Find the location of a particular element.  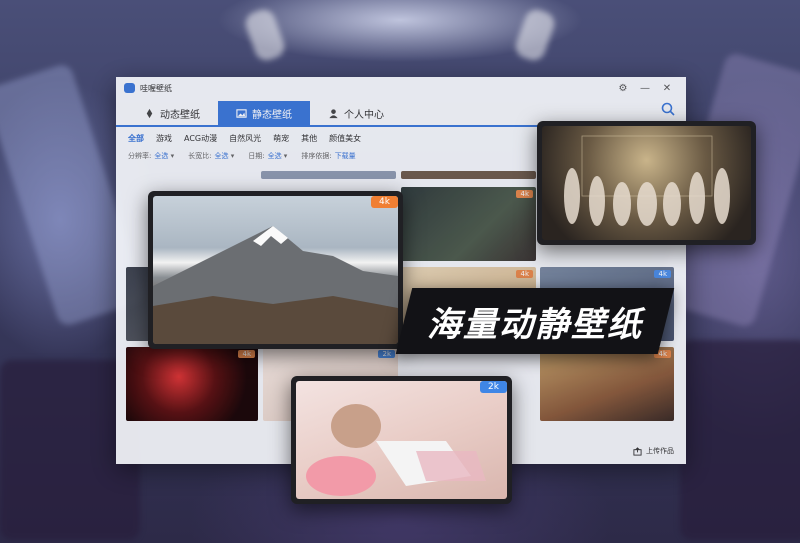

anime-image is located at coordinates (401, 440).